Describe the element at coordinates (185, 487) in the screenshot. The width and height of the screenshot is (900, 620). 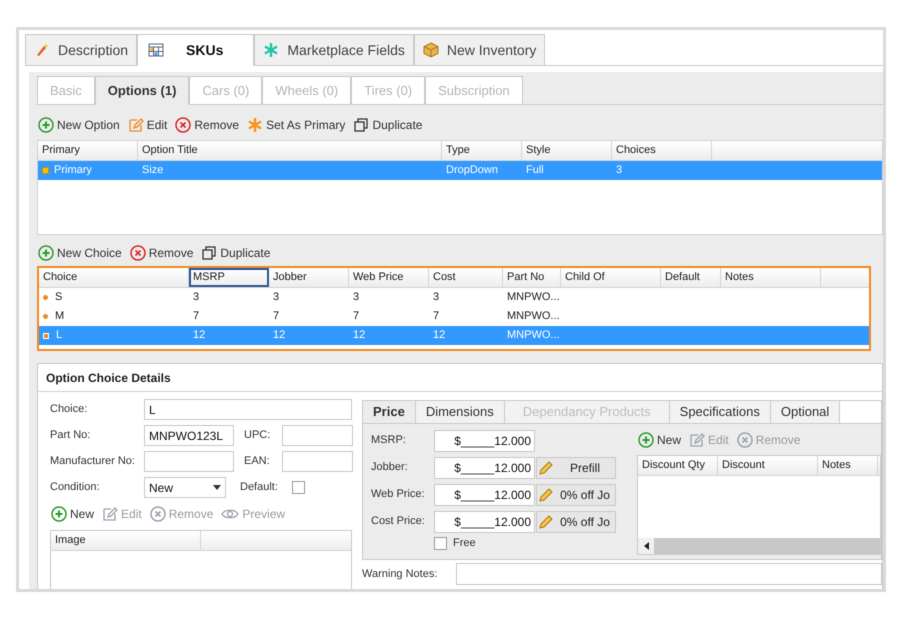
I see `condition-dropdown: New` at that location.